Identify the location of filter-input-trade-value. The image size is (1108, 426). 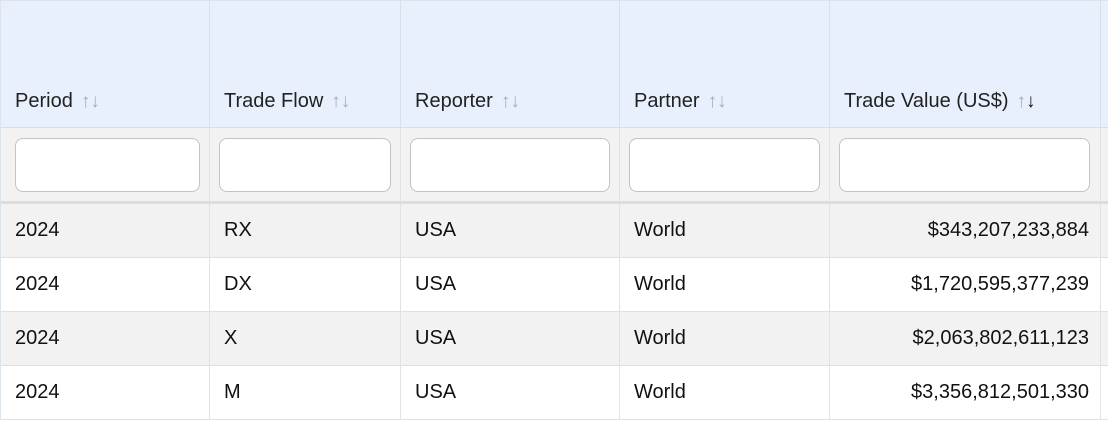
(964, 164).